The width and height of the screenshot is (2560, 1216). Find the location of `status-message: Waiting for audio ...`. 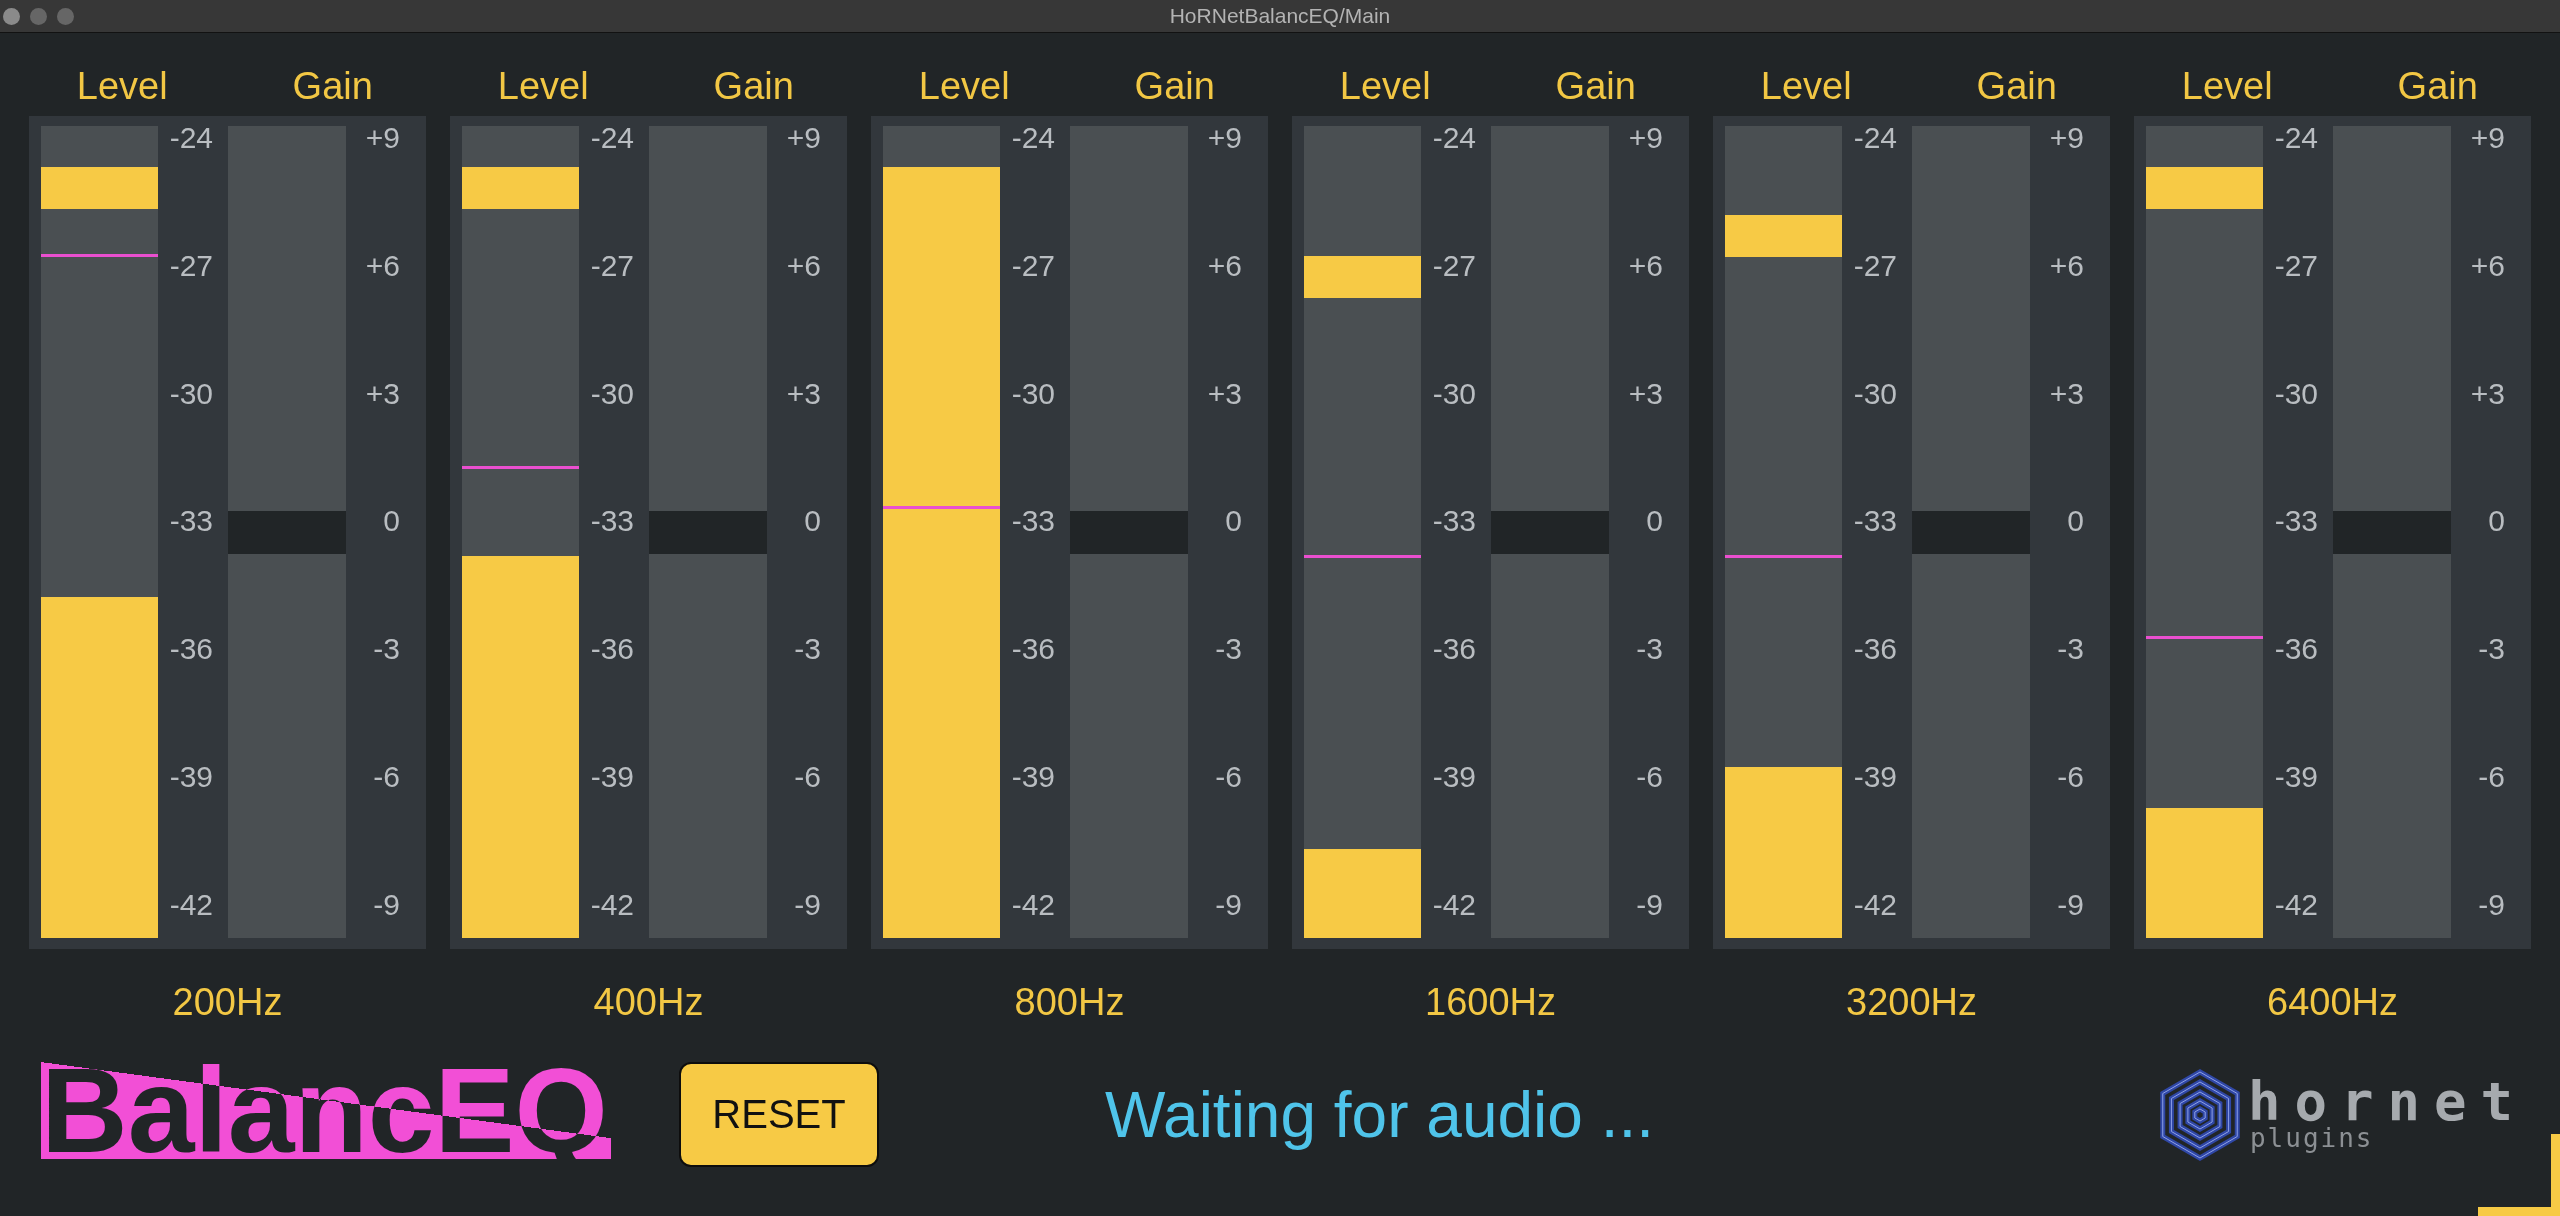

status-message: Waiting for audio ... is located at coordinates (1379, 1115).